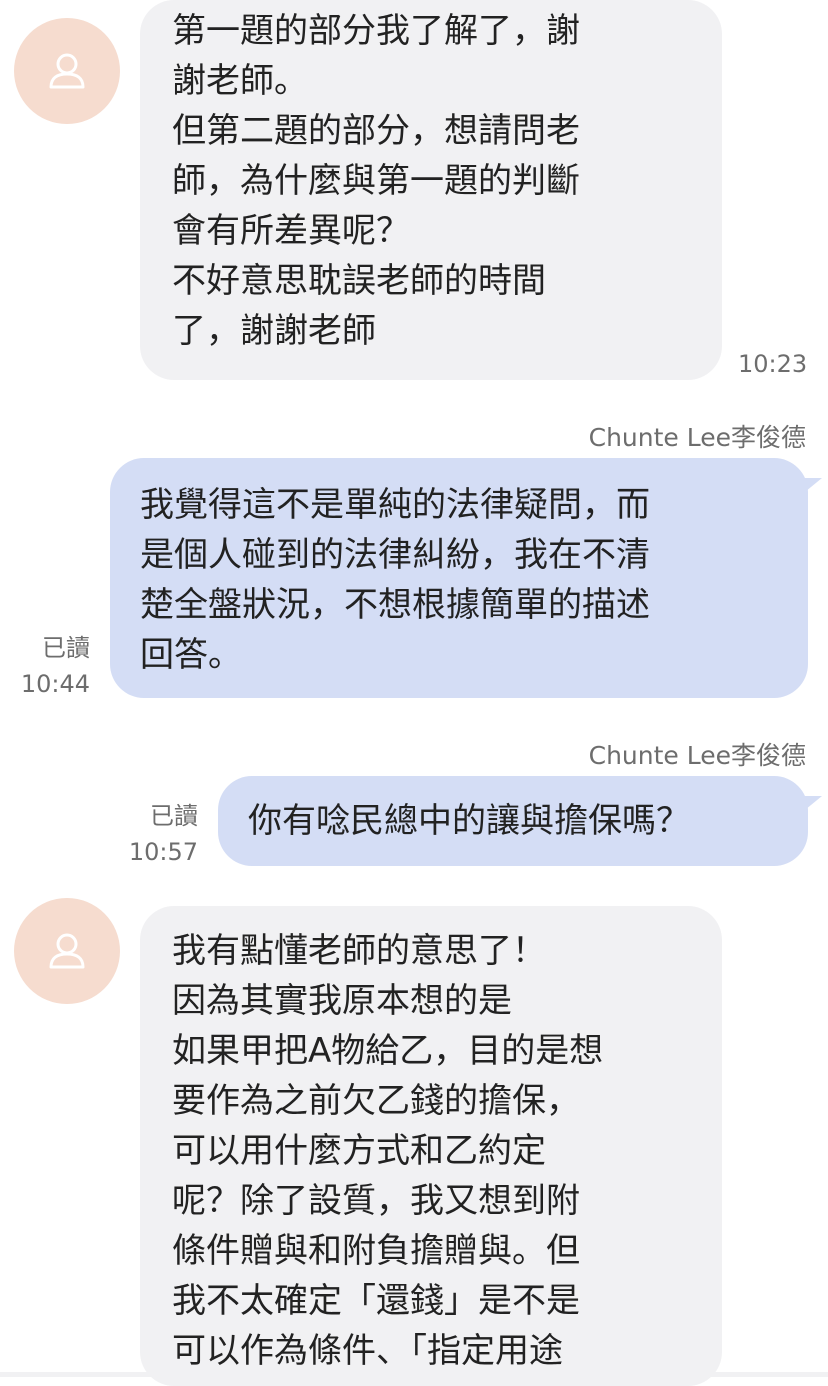 This screenshot has width=828, height=1386. What do you see at coordinates (163, 852) in the screenshot?
I see `message-timestamp: 10:57` at bounding box center [163, 852].